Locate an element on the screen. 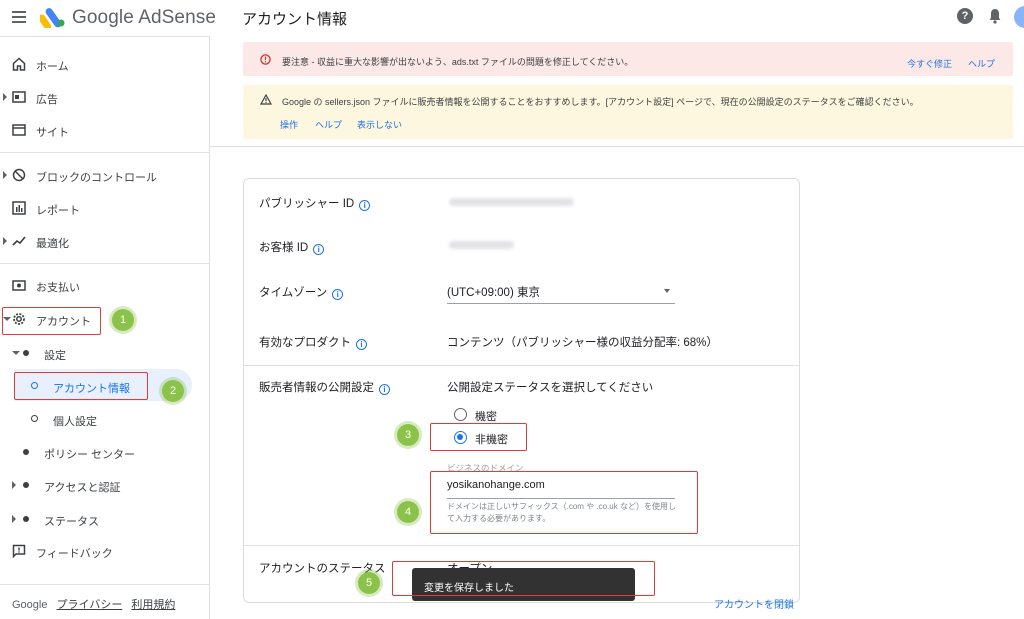 This screenshot has height=619, width=1024. card-divider is located at coordinates (521, 365).